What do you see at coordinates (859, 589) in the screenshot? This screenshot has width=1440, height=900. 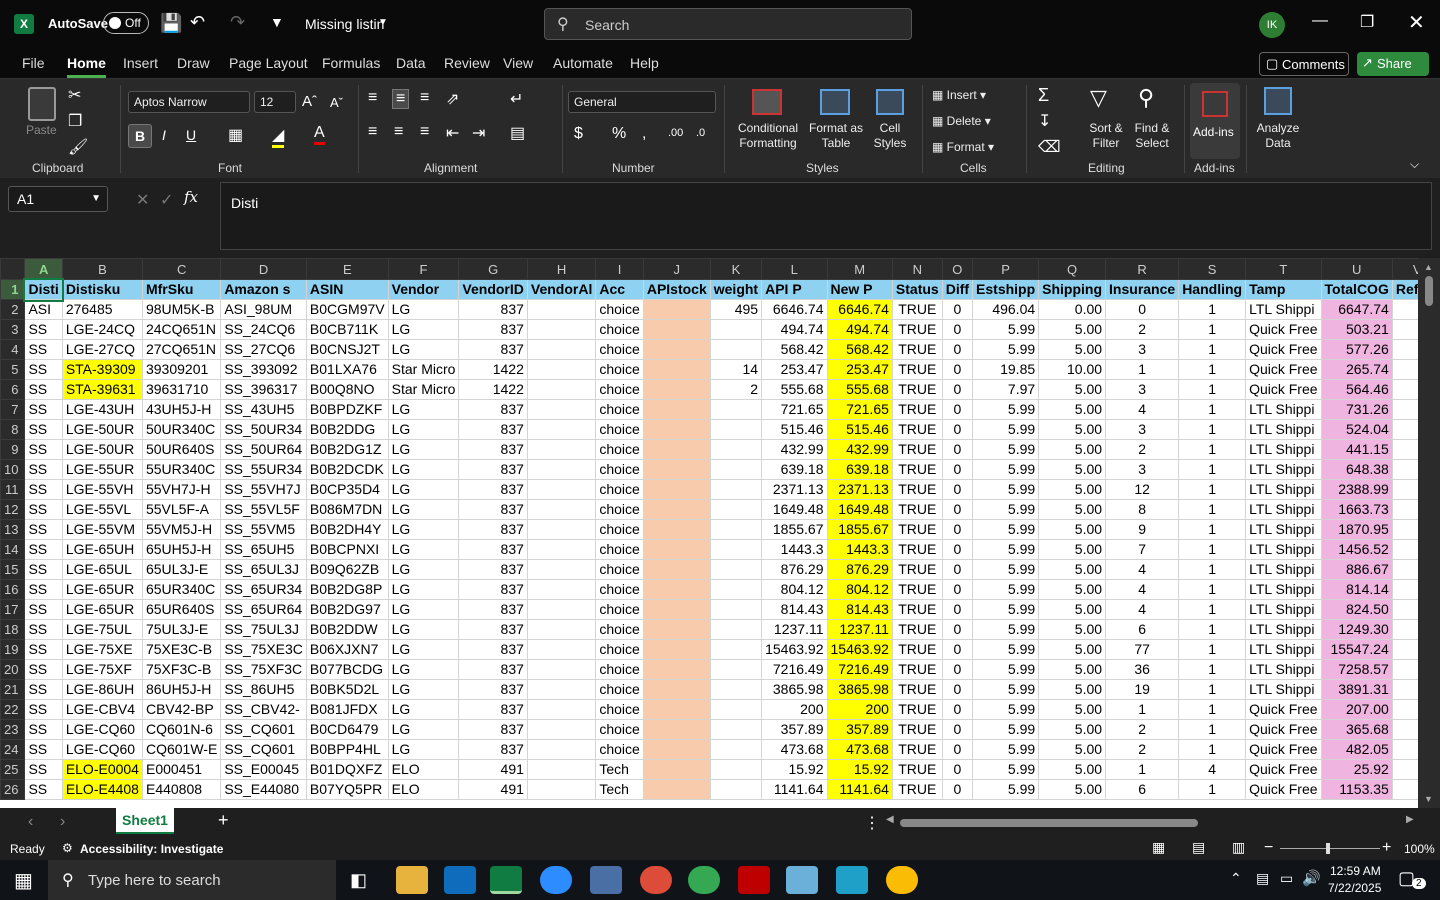 I see `cell: 804.12` at bounding box center [859, 589].